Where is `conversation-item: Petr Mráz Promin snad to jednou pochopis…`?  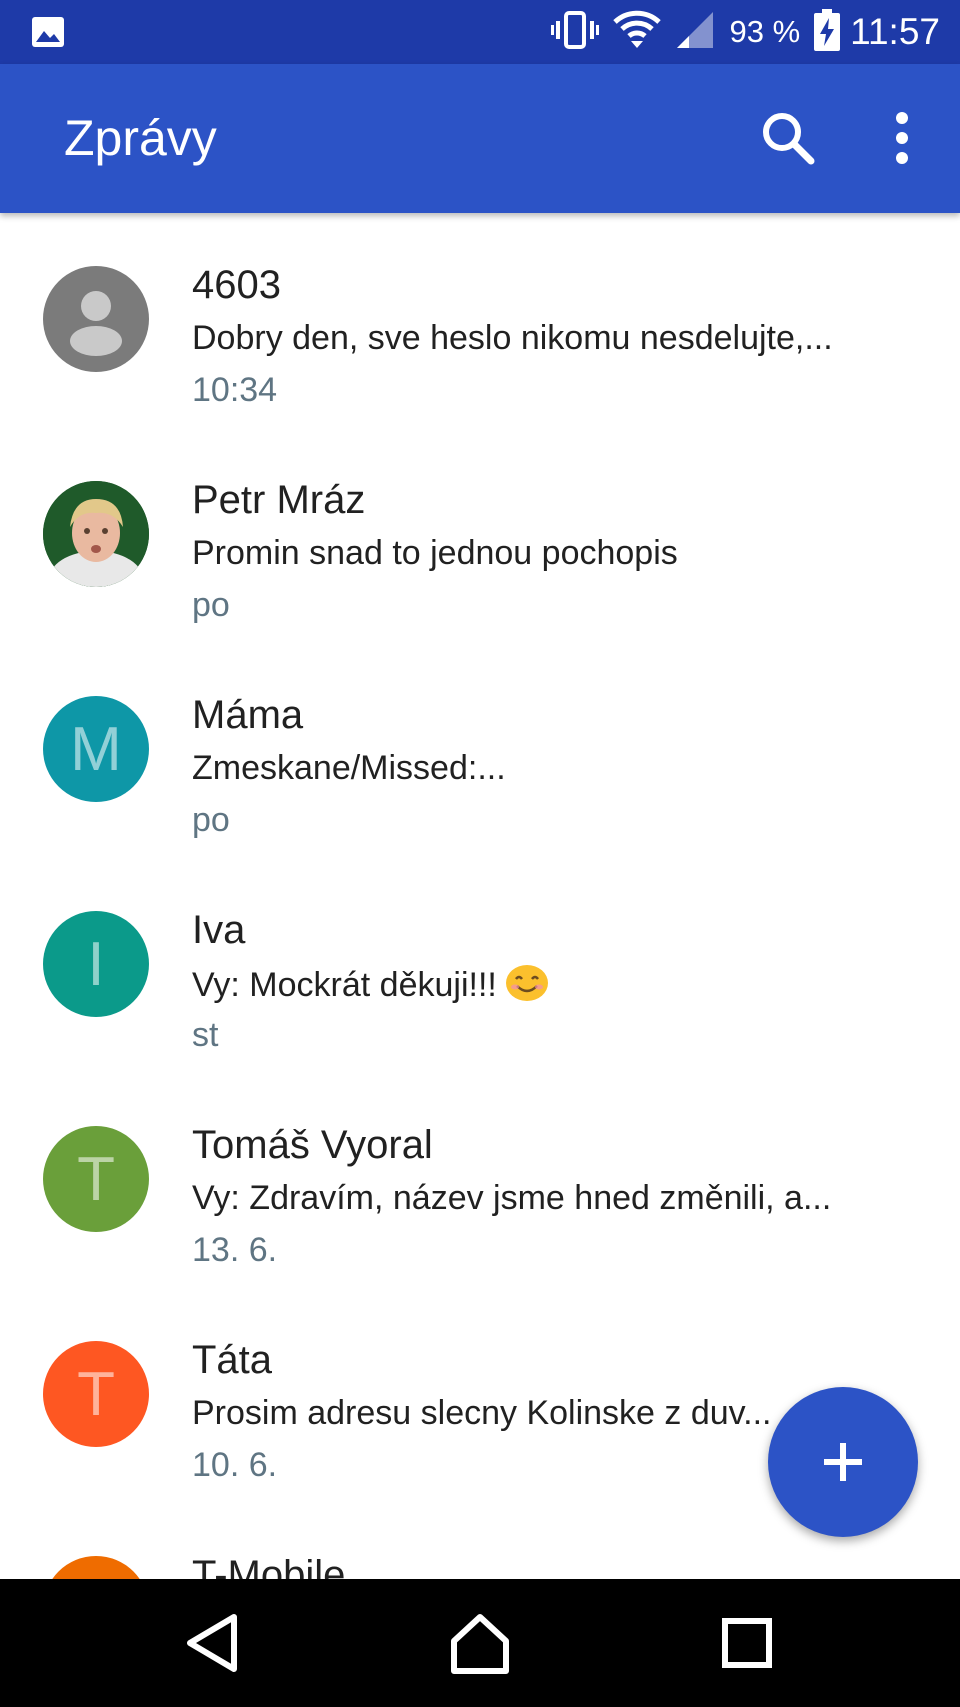 conversation-item: Petr Mráz Promin snad to jednou pochopis… is located at coordinates (480, 535).